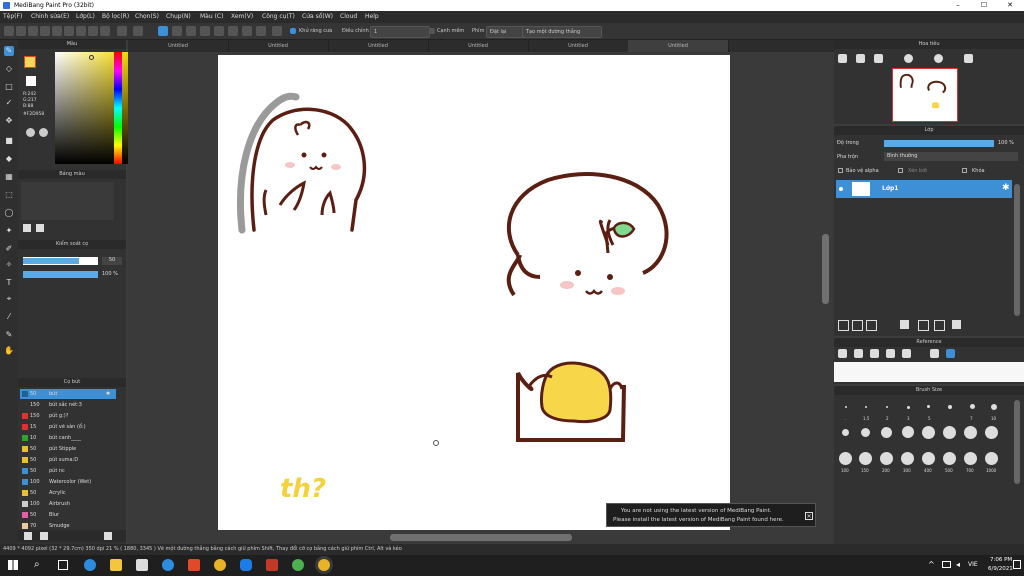 The image size is (1024, 576). Describe the element at coordinates (21, 31) in the screenshot. I see `open-icon` at that location.